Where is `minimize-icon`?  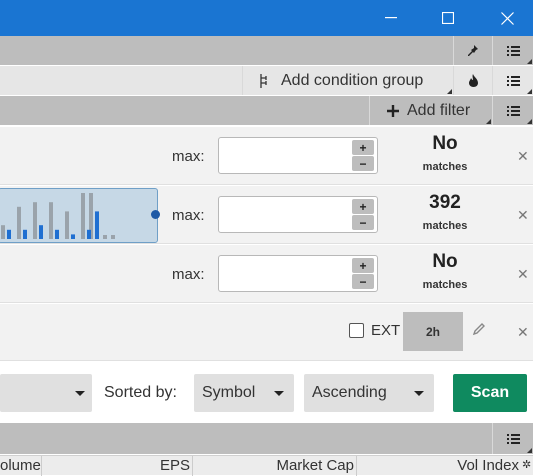
minimize-icon is located at coordinates (391, 18).